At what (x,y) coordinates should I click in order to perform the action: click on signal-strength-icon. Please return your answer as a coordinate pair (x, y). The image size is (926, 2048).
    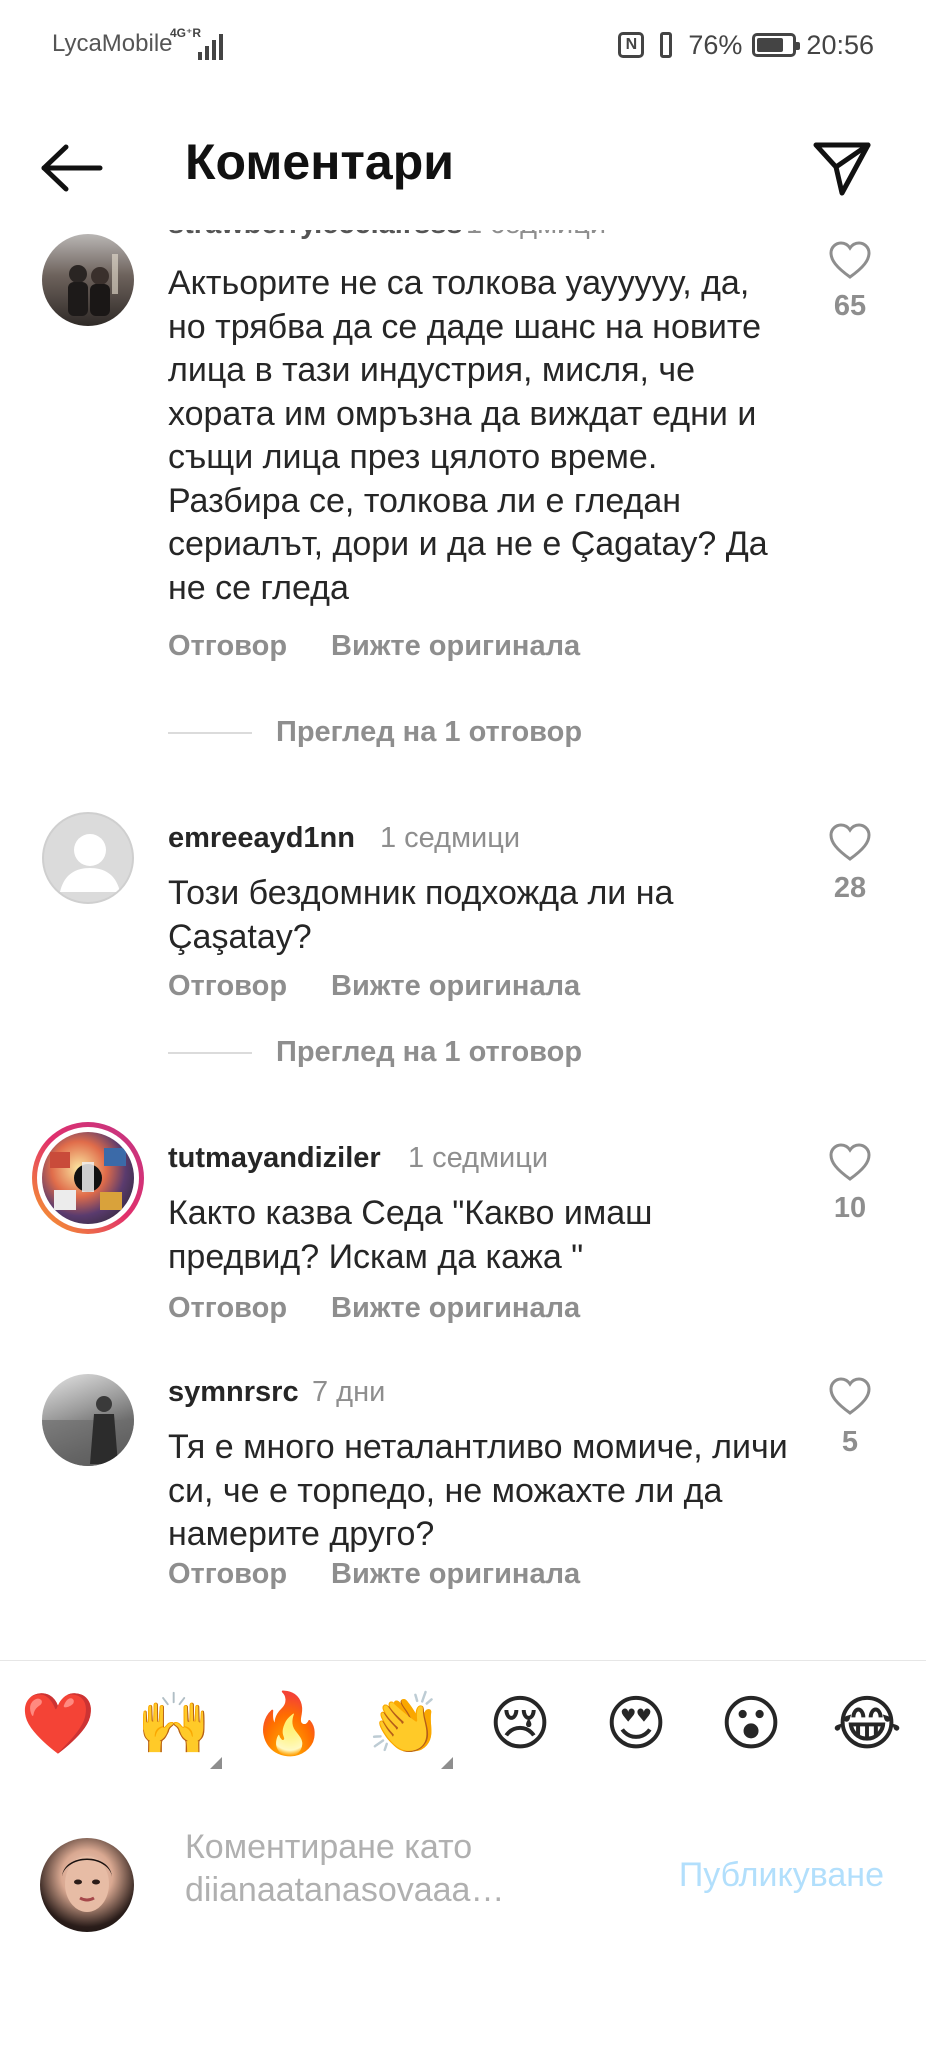
    Looking at the image, I should click on (211, 45).